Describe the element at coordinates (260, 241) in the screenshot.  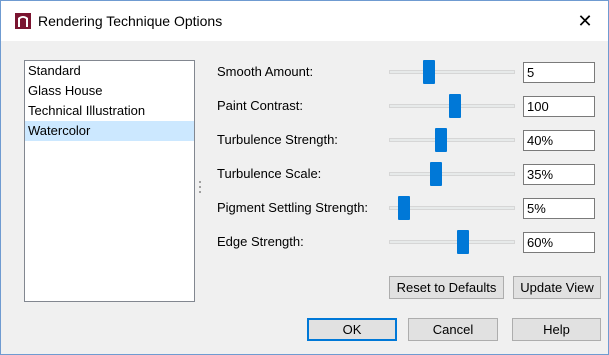
I see `edge-strength-label: Edge Strength:` at that location.